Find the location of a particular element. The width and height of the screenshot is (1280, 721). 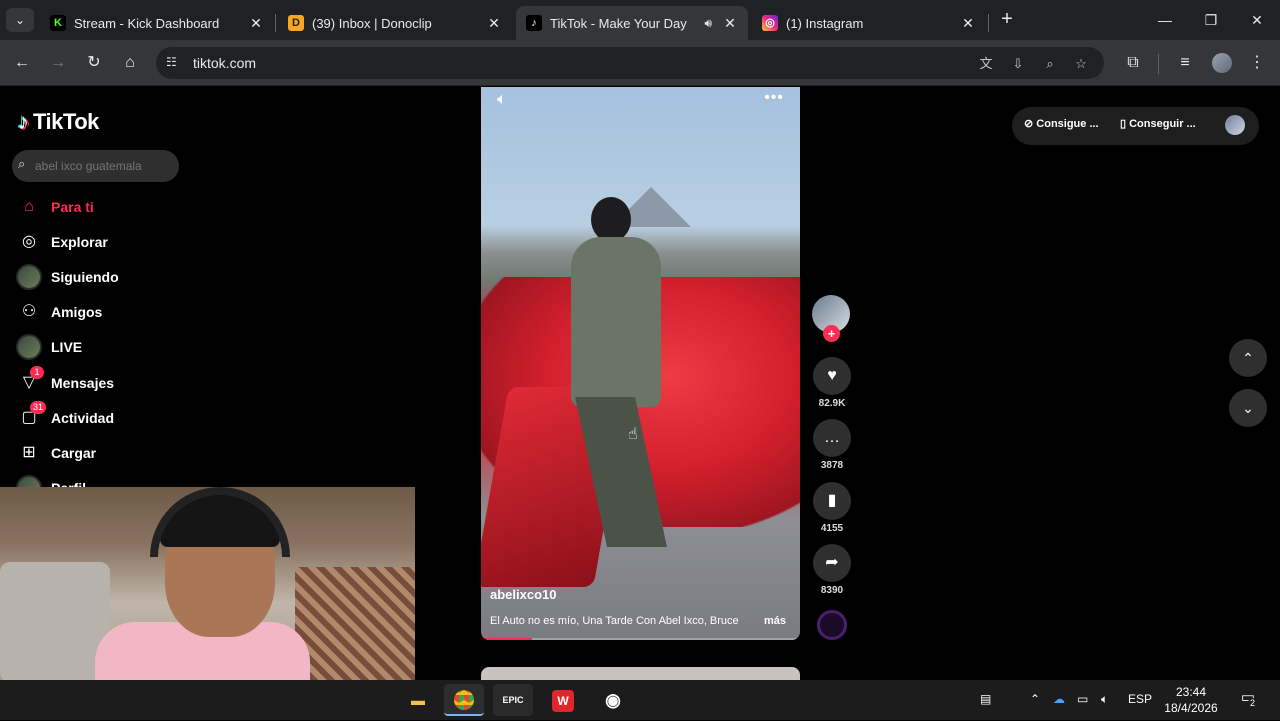

music-disc-icon is located at coordinates (832, 625).